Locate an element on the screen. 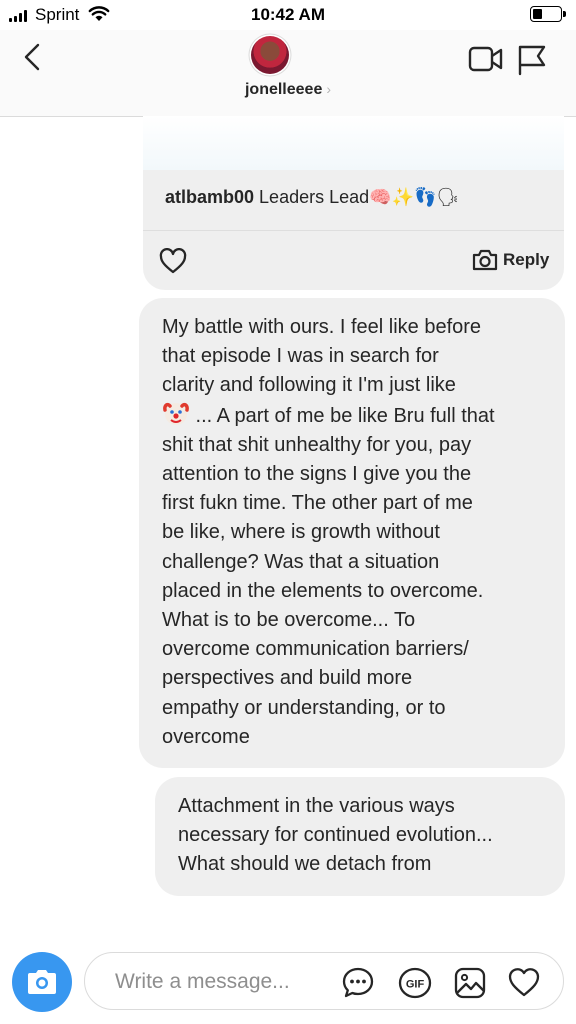 This screenshot has height=1024, width=576. quick-reply-icon is located at coordinates (358, 983).